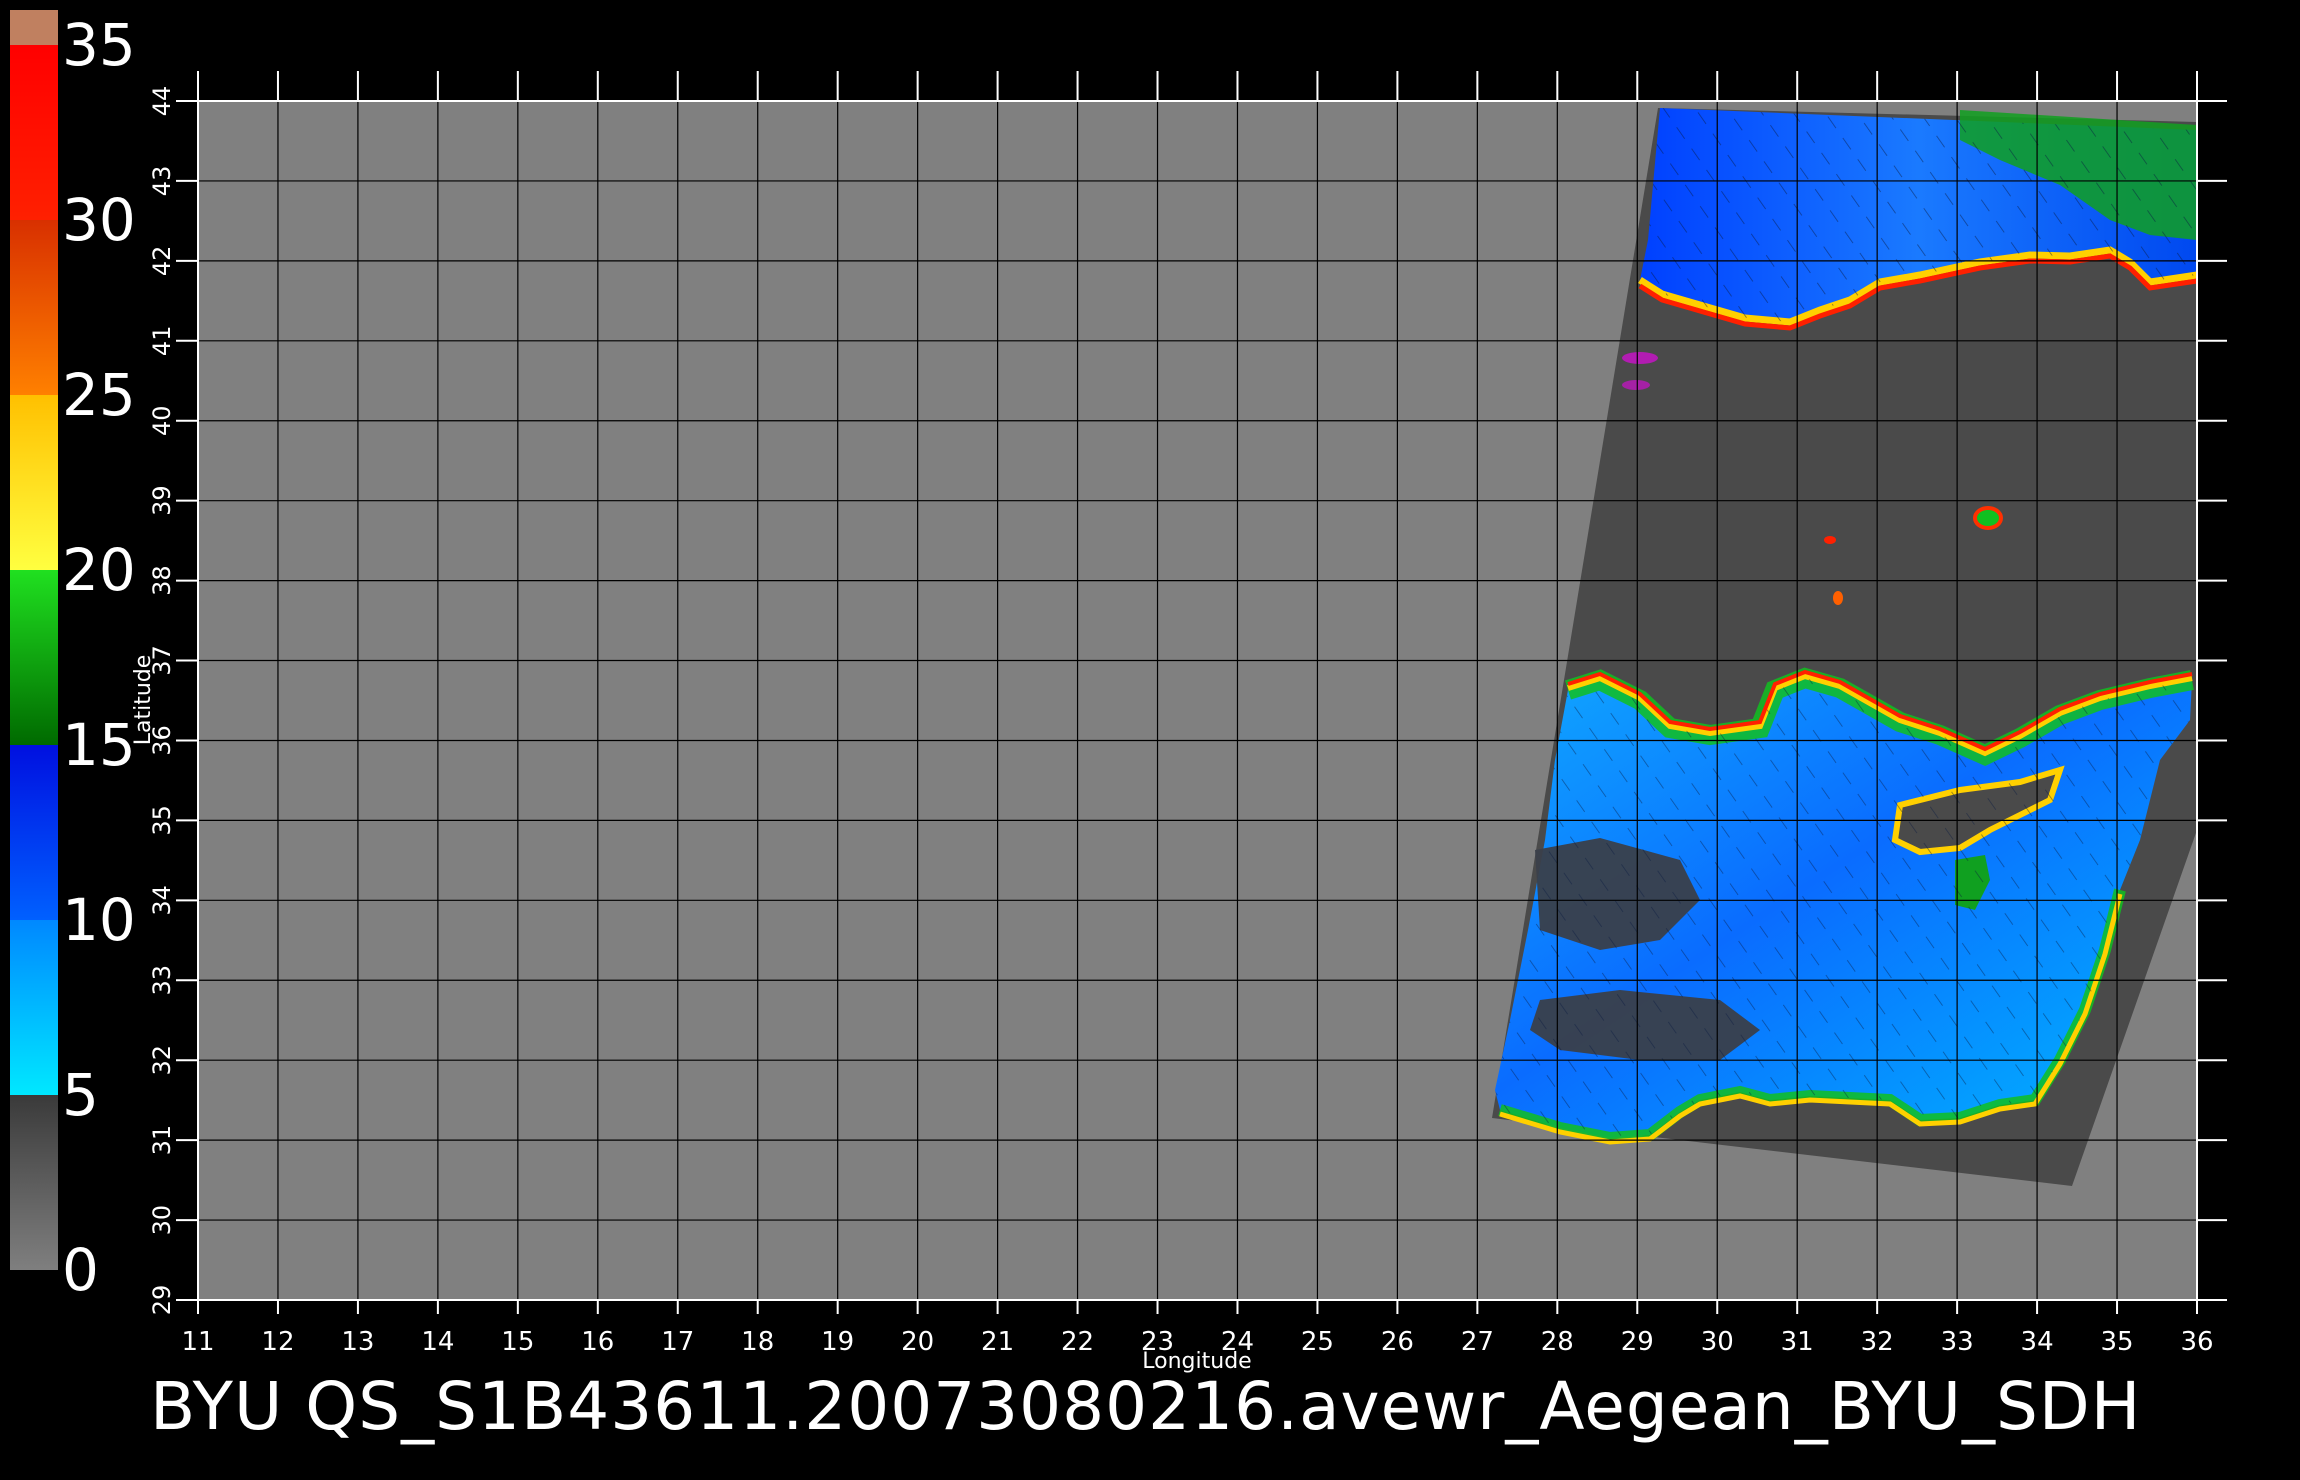 This screenshot has width=2300, height=1480. Describe the element at coordinates (162, 500) in the screenshot. I see `lat-tick-label: 39` at that location.